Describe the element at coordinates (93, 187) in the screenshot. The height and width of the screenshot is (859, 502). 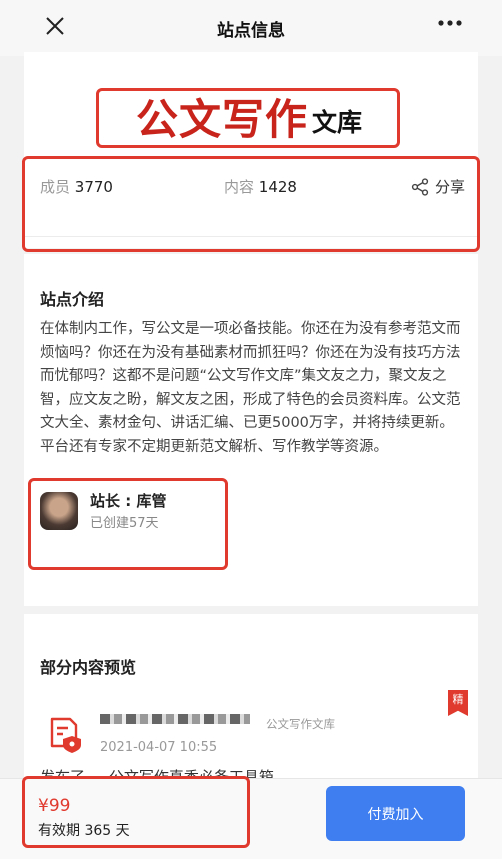
I see `members-value: 3770` at that location.